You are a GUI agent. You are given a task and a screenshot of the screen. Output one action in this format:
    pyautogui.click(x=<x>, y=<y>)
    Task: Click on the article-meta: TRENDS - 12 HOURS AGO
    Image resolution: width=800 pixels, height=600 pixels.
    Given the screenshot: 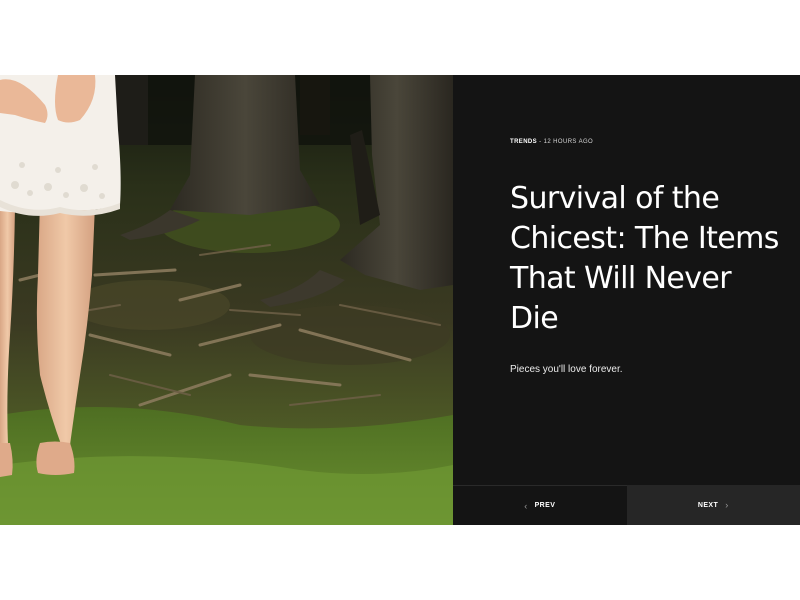 What is the action you would take?
    pyautogui.click(x=551, y=142)
    